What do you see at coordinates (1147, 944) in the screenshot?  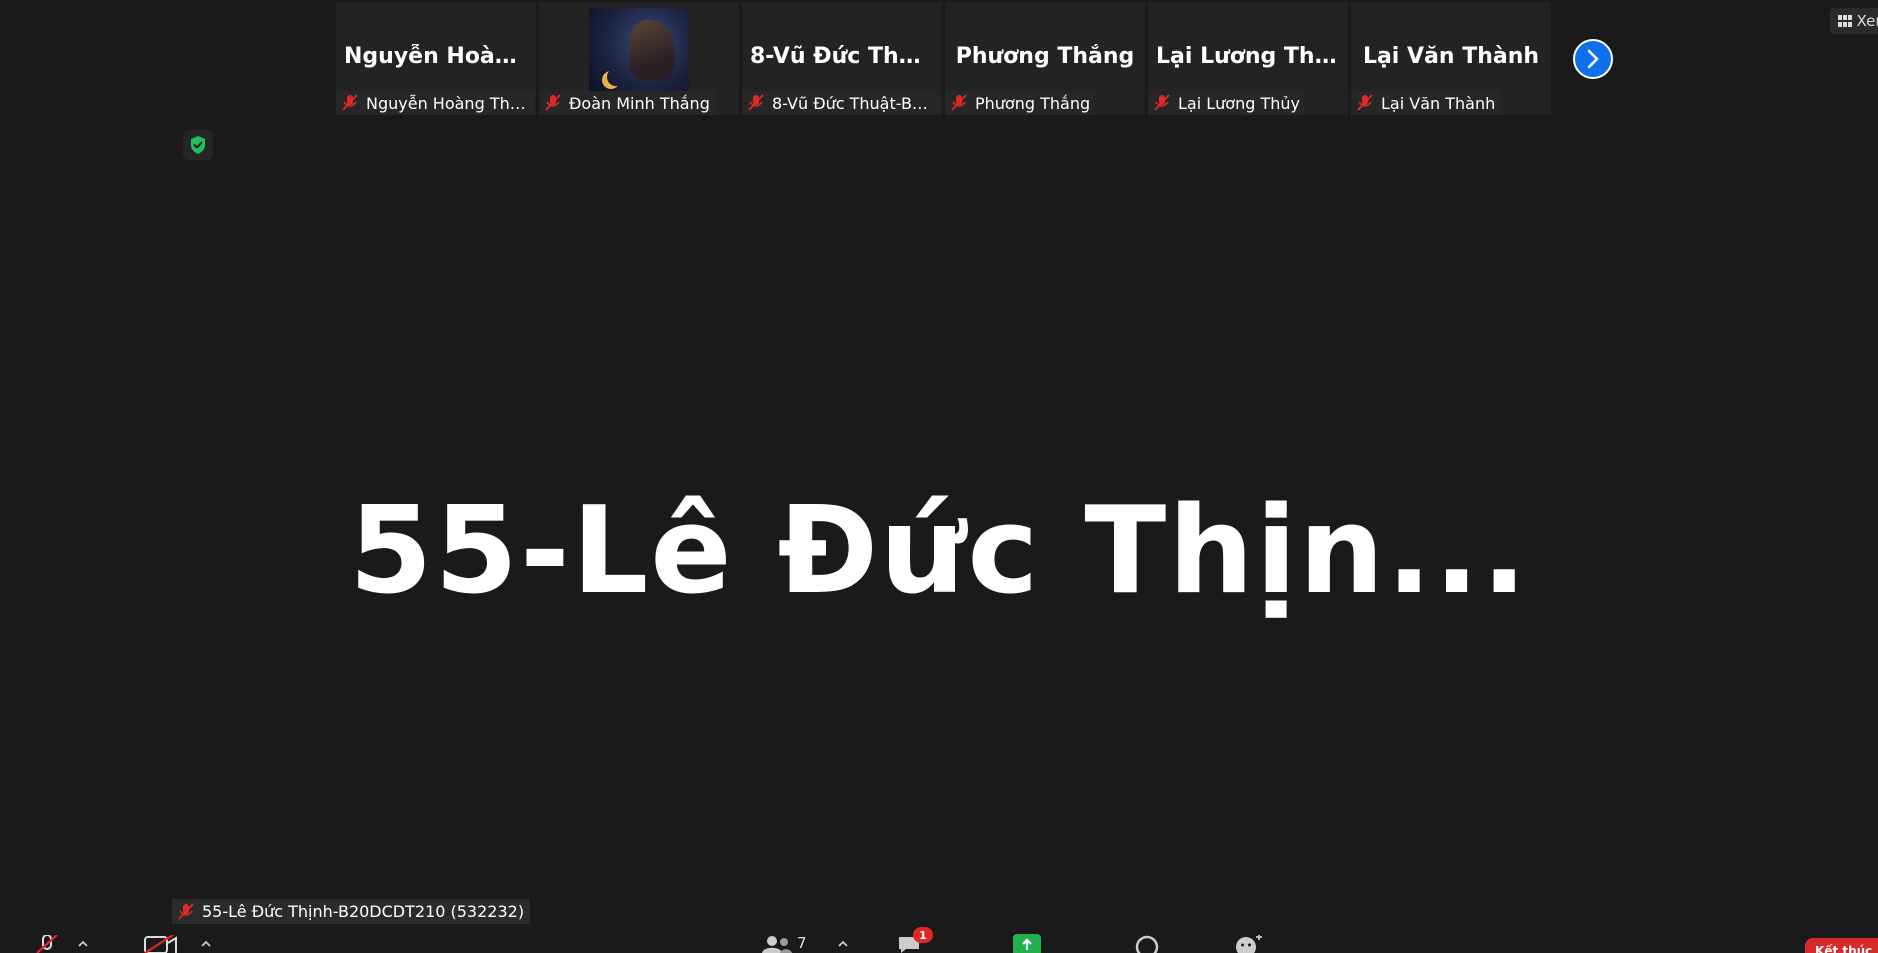 I see `record-icon` at bounding box center [1147, 944].